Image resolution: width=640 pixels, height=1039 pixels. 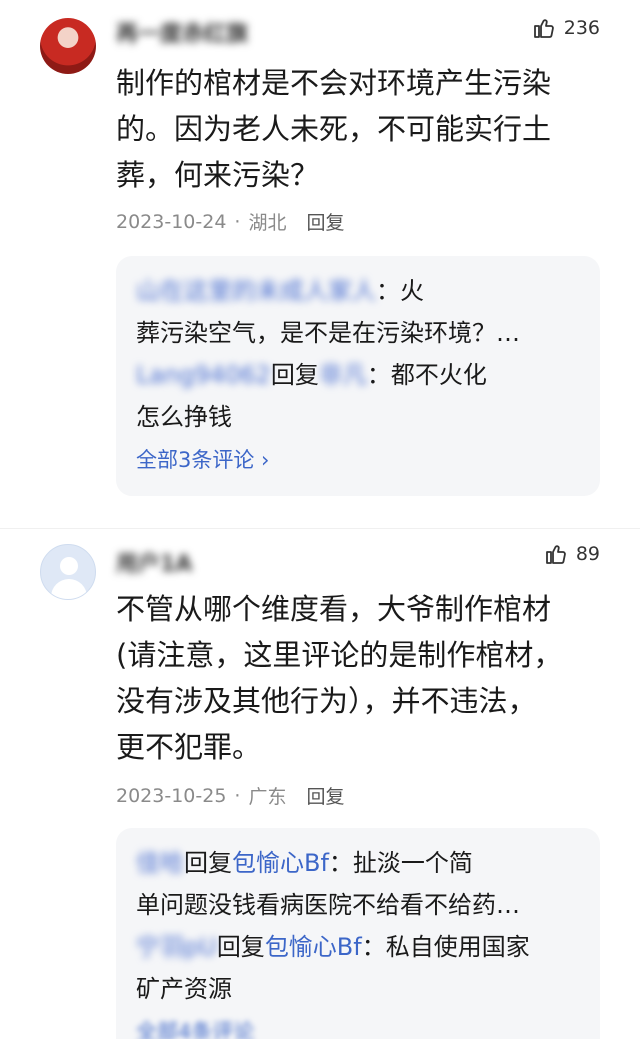 I want to click on reply-text: ：扯淡一个简, so click(x=400, y=863).